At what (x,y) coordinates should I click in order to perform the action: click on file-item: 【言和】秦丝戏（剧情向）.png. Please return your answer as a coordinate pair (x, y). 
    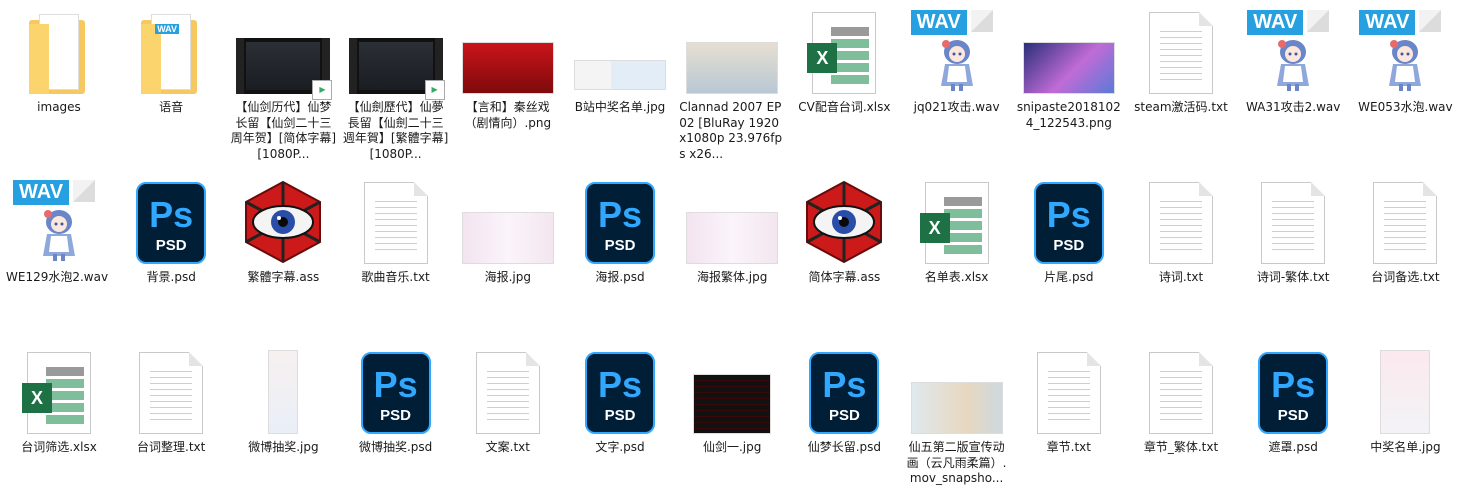
    Looking at the image, I should click on (508, 80).